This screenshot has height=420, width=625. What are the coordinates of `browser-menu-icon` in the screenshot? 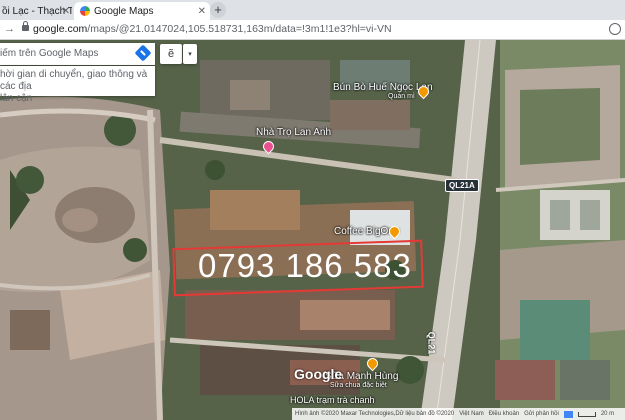 It's located at (615, 29).